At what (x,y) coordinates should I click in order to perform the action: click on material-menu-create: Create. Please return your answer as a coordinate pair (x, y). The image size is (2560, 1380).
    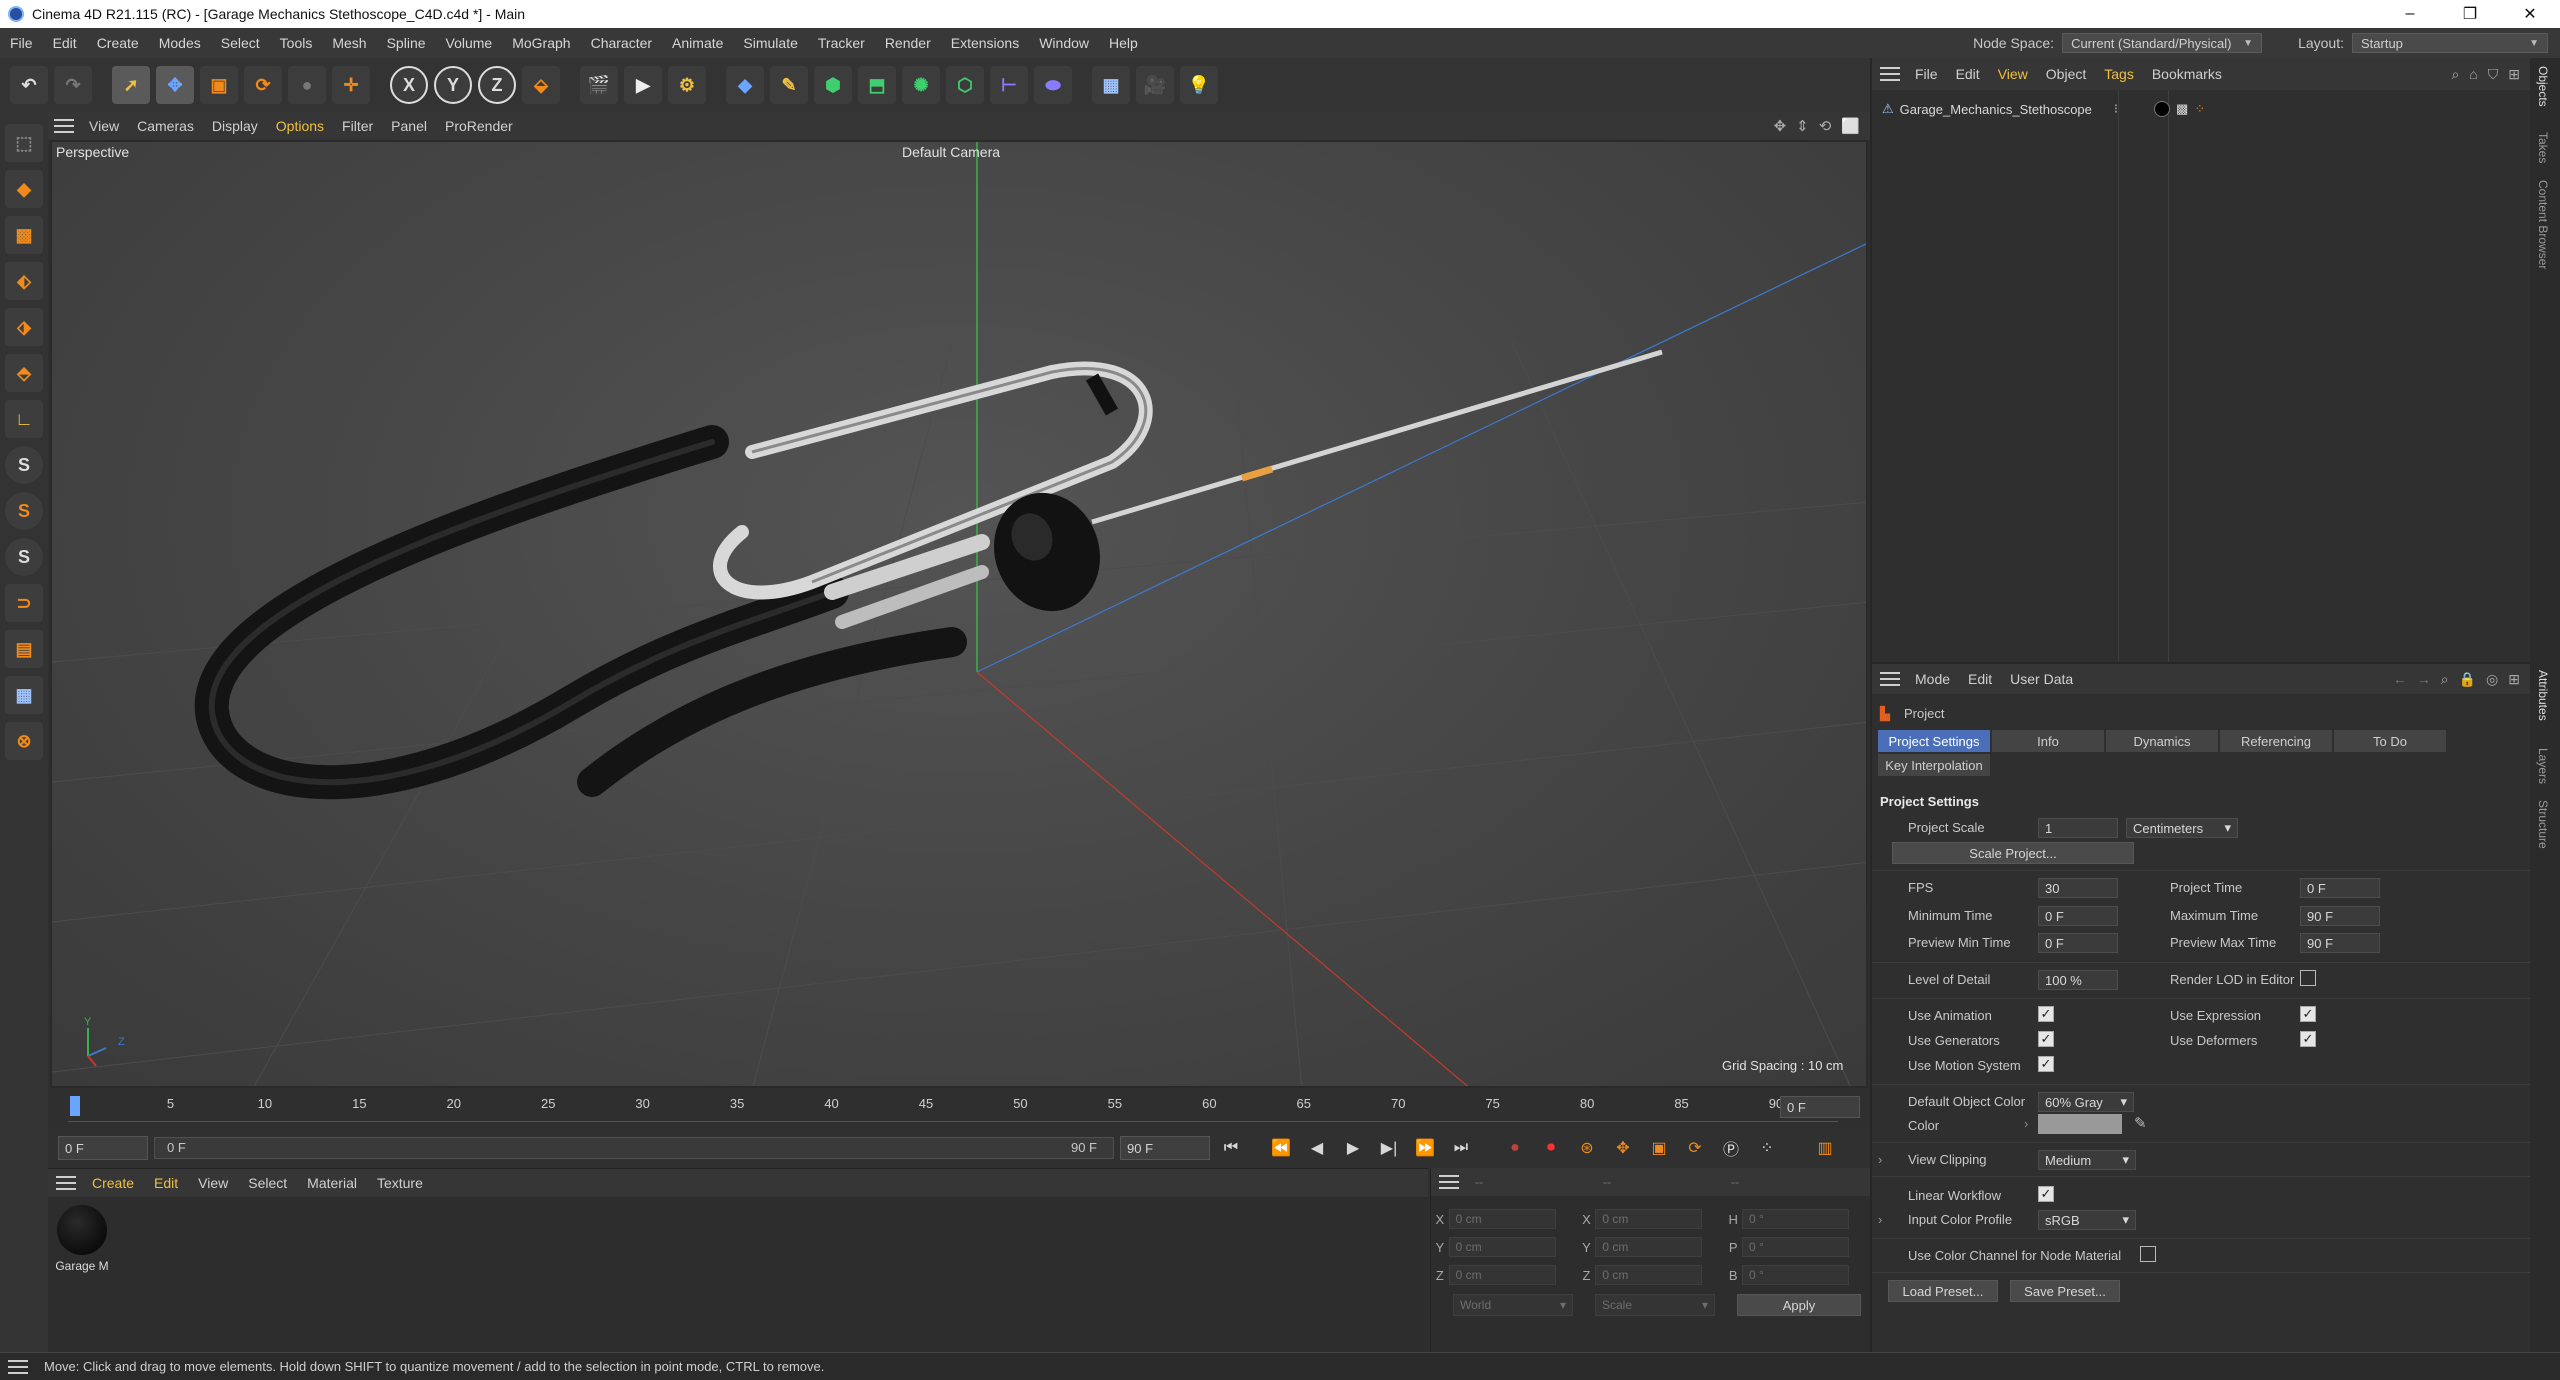
    Looking at the image, I should click on (113, 1183).